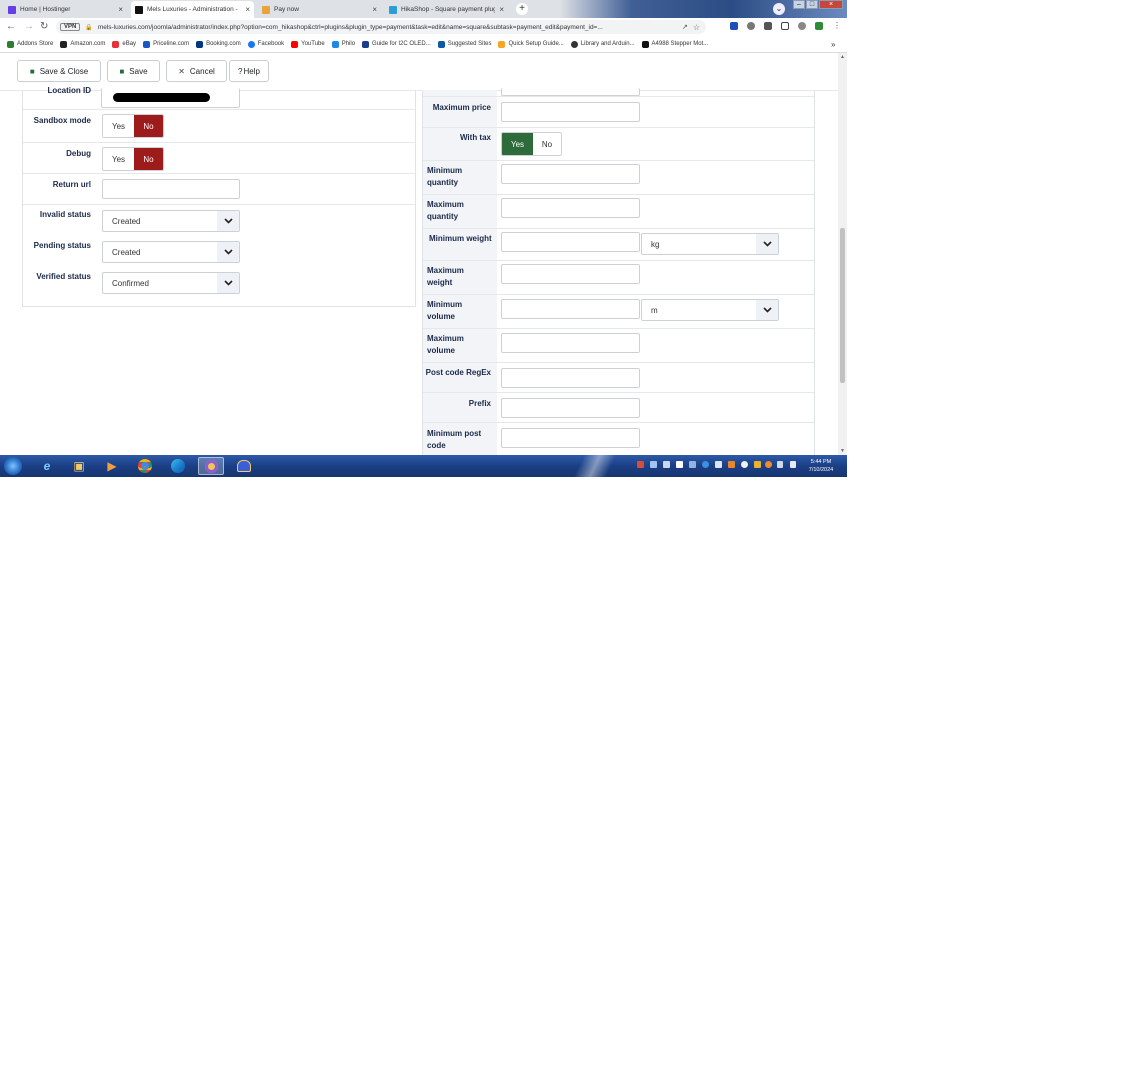 This screenshot has height=1080, width=1142. I want to click on audio-app-icon, so click(244, 466).